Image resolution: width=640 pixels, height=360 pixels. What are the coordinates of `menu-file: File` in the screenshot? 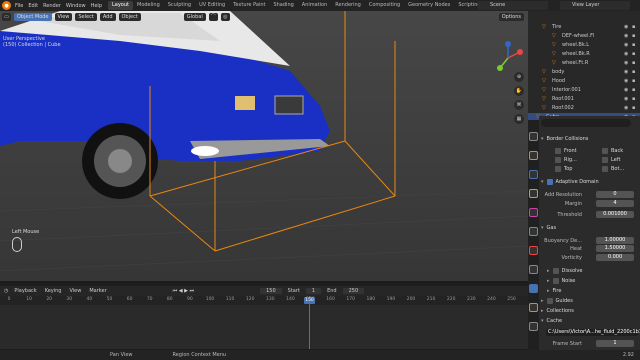 It's located at (19, 6).